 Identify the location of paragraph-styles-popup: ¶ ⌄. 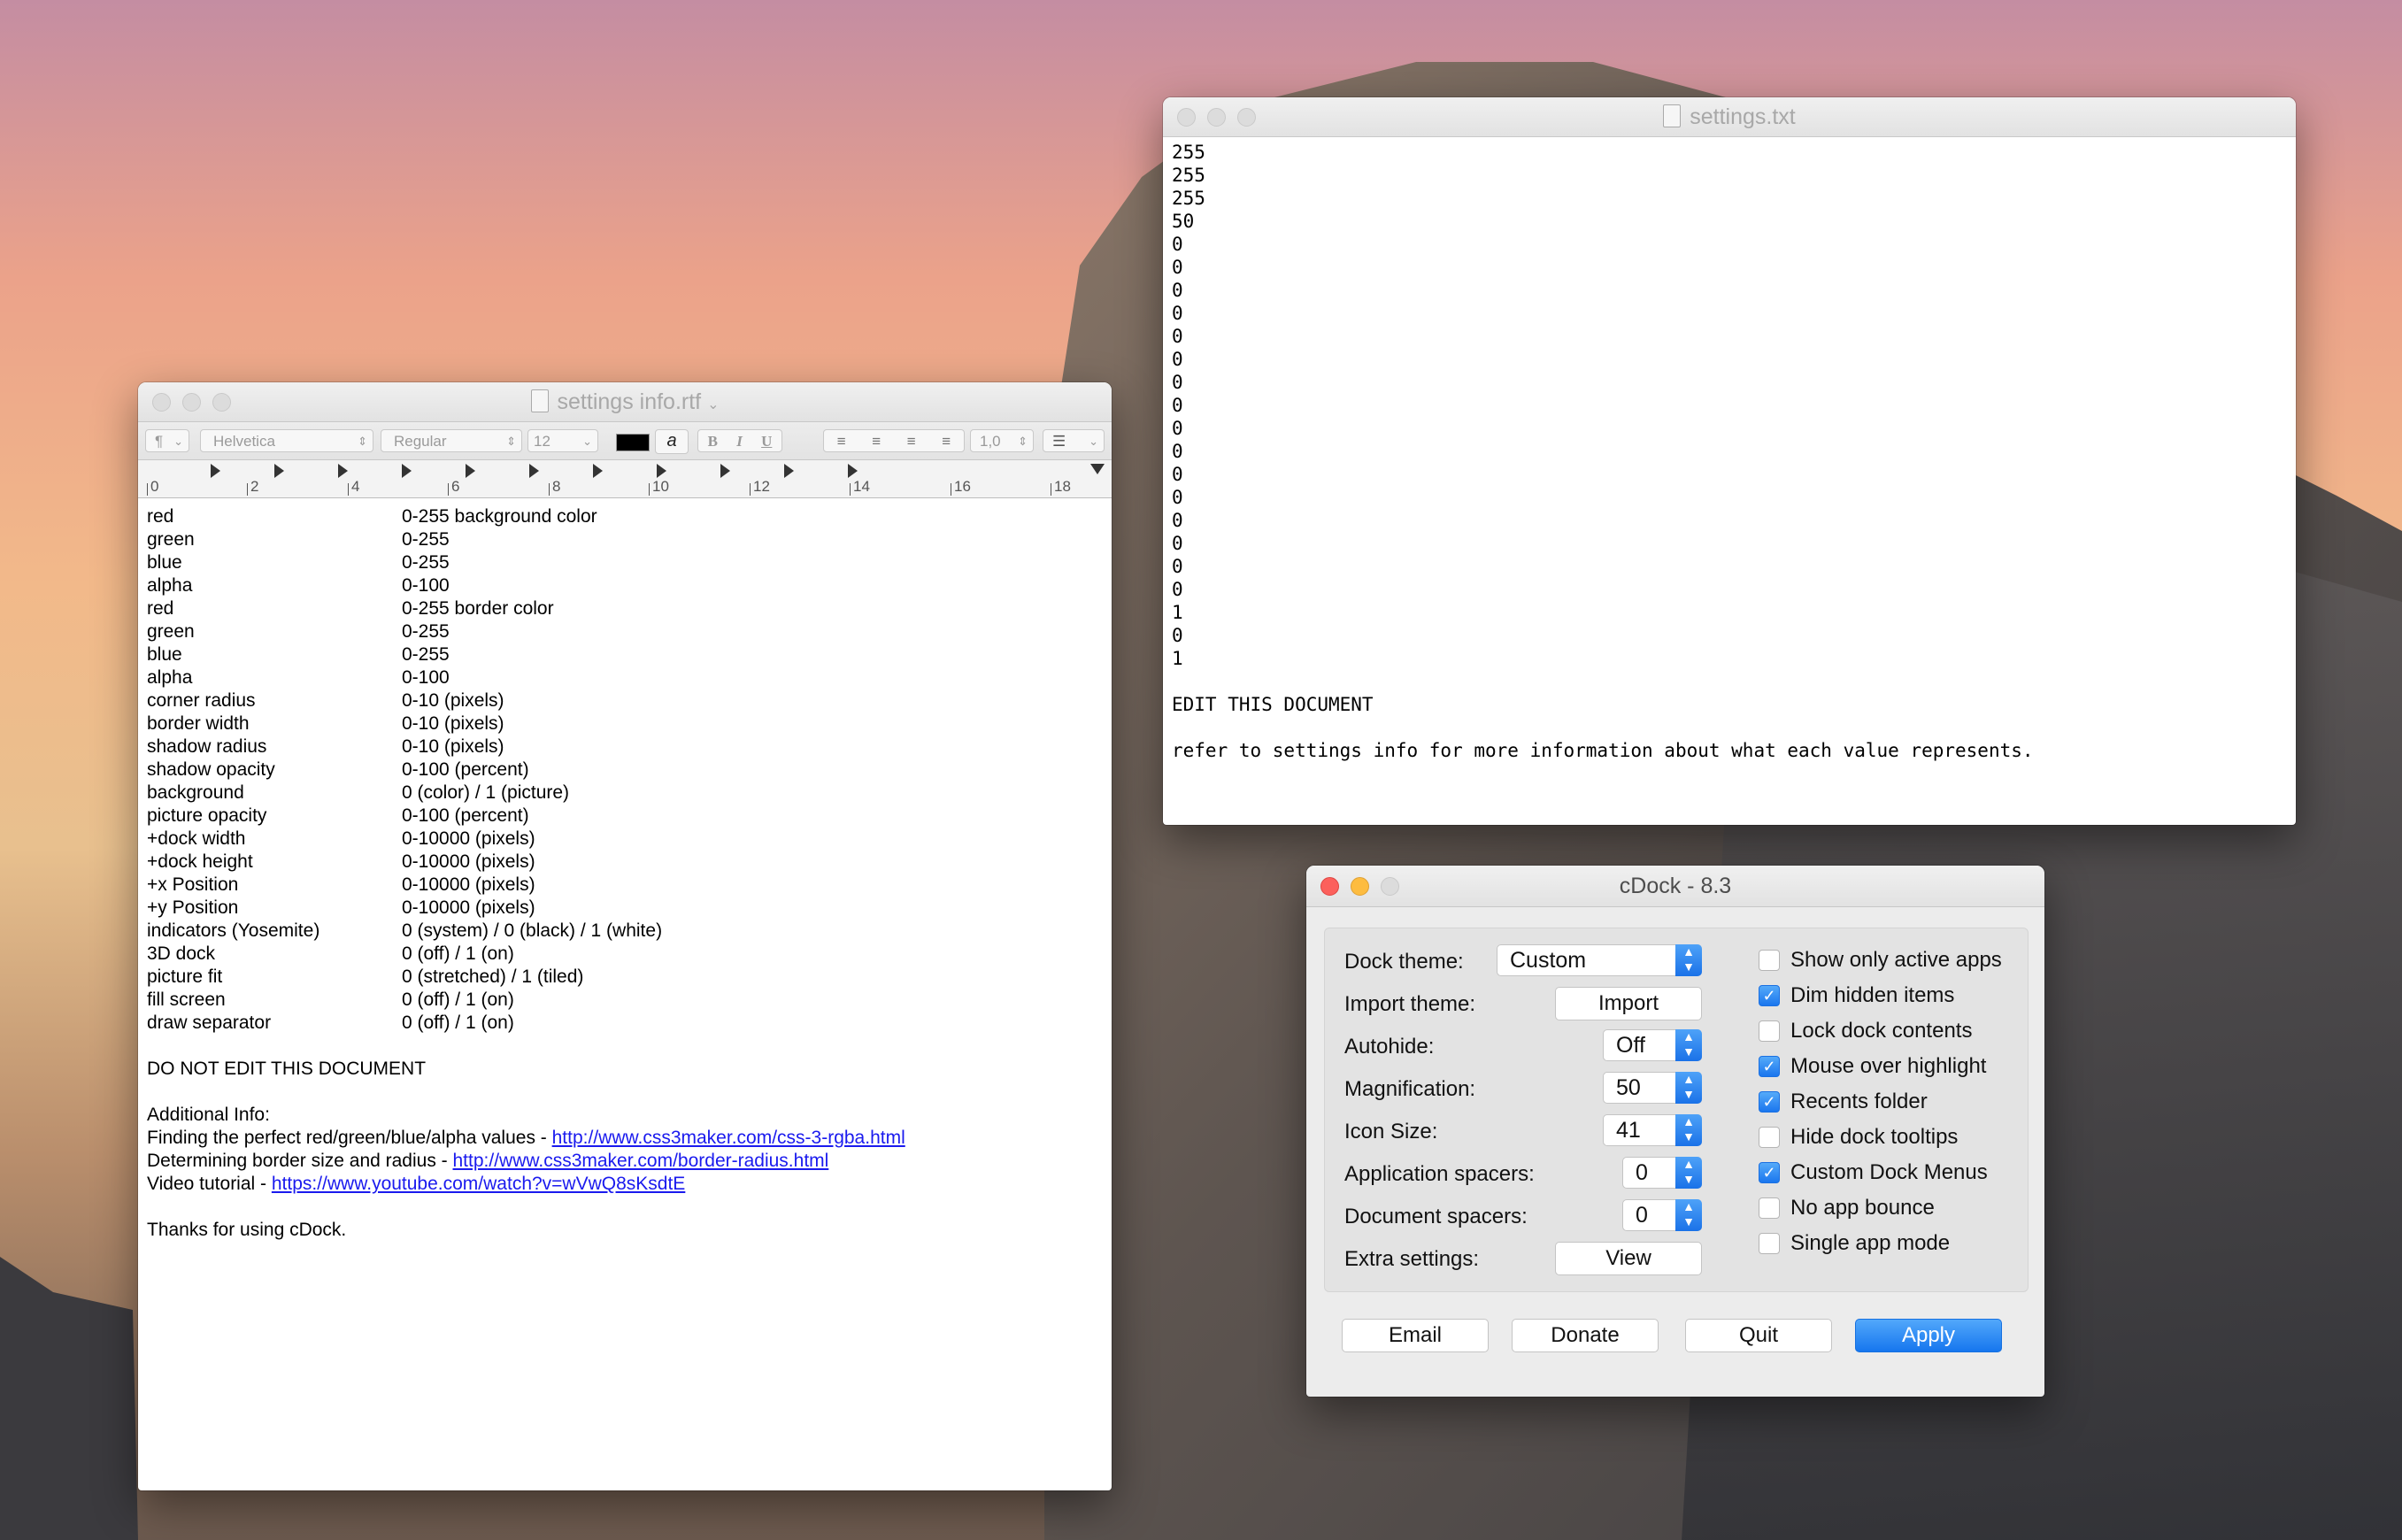
(167, 441).